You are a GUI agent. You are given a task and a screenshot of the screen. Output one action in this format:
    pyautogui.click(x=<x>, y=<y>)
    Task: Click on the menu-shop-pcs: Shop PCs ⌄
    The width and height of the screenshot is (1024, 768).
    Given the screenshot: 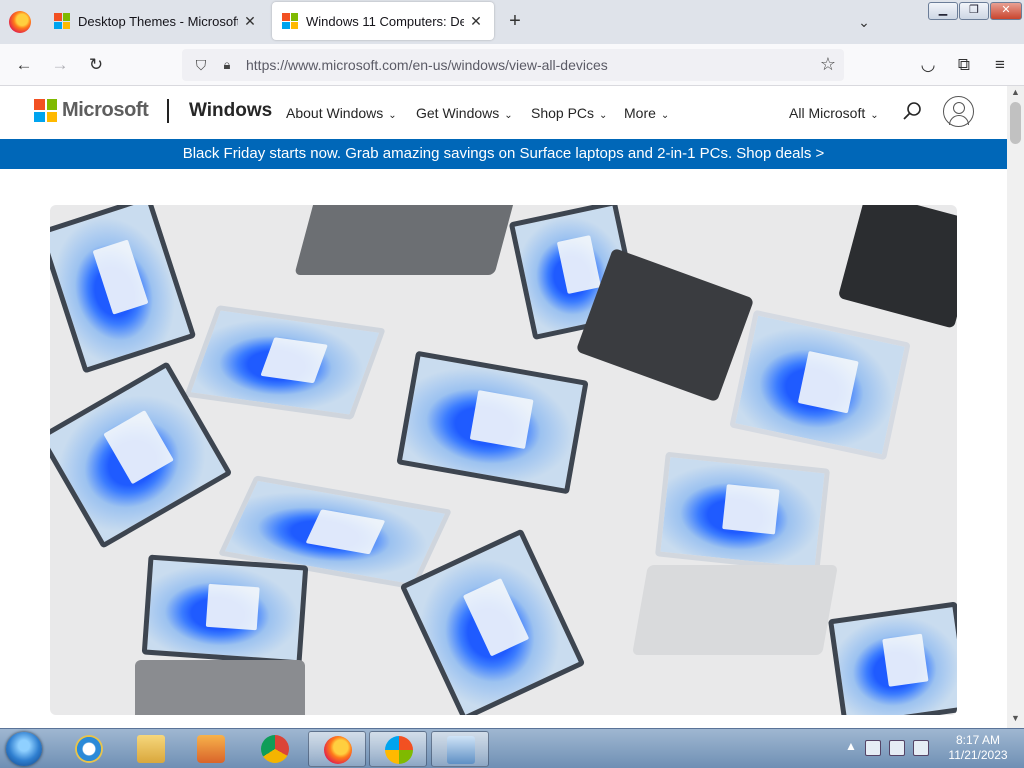 What is the action you would take?
    pyautogui.click(x=569, y=113)
    